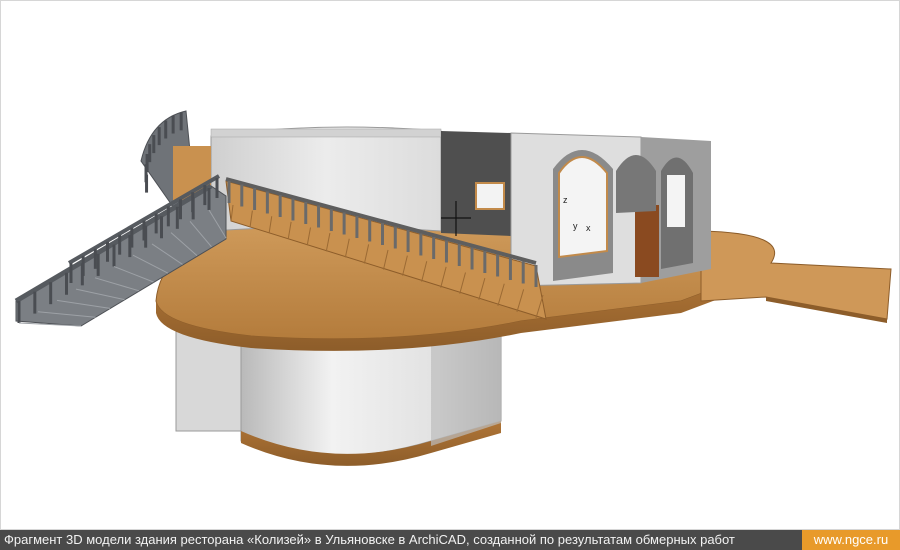 This screenshot has width=900, height=550. Describe the element at coordinates (588, 228) in the screenshot. I see `axis-label-x: x` at that location.